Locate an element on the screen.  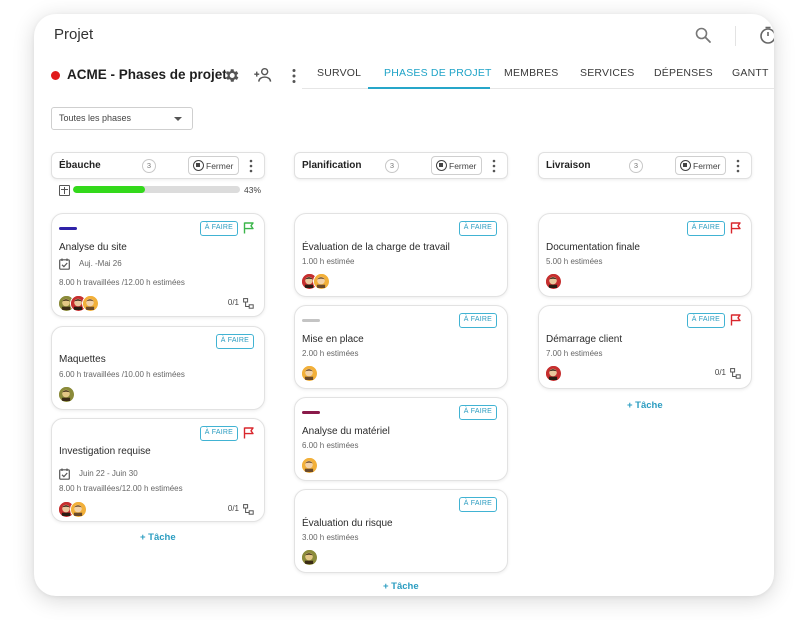
task-title: Investigation requise is located at coordinates (105, 451).